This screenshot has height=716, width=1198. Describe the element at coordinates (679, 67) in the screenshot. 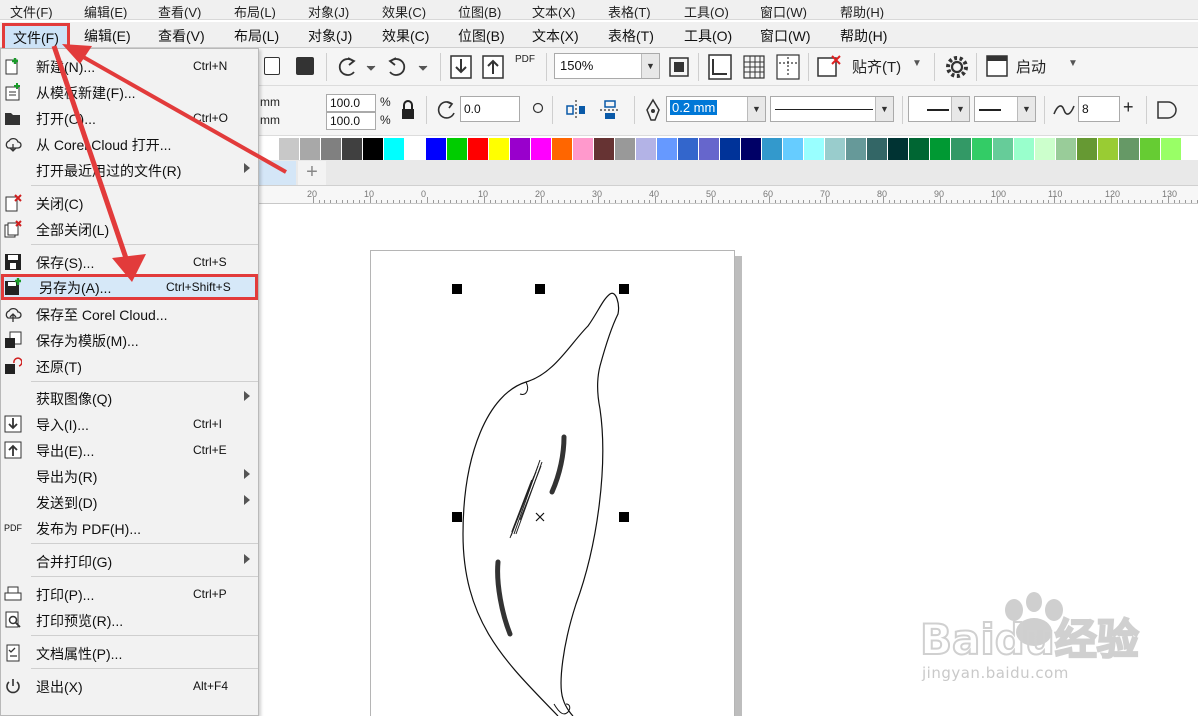

I see `full-screen-icon` at that location.